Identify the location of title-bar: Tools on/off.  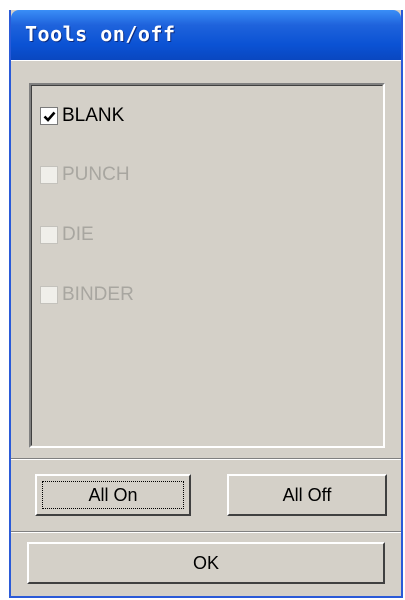
(206, 35).